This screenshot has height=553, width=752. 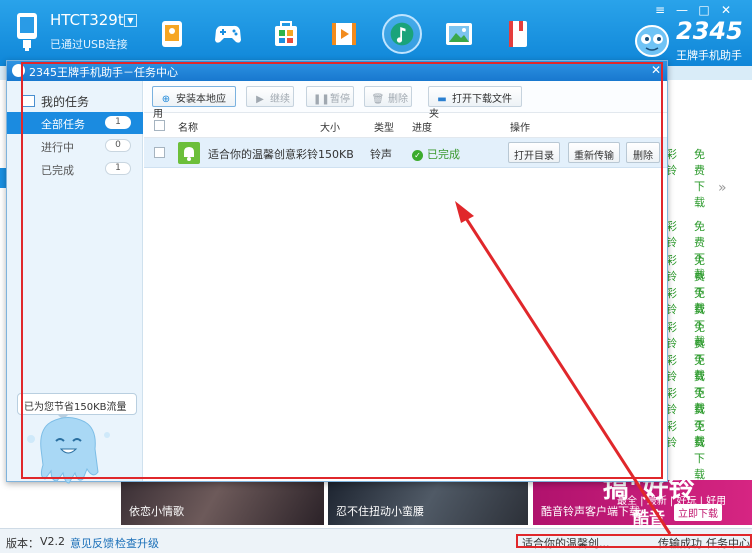 I want to click on version-label: 版本：, so click(x=22, y=543).